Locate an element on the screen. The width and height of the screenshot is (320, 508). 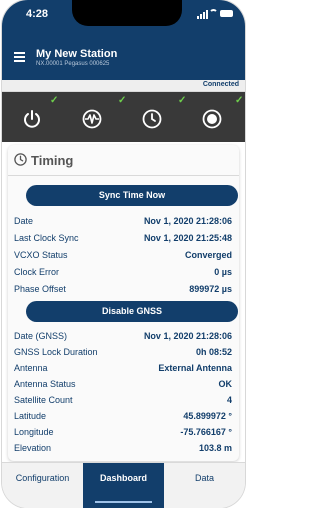
row-label: Antenna is located at coordinates (31, 368).